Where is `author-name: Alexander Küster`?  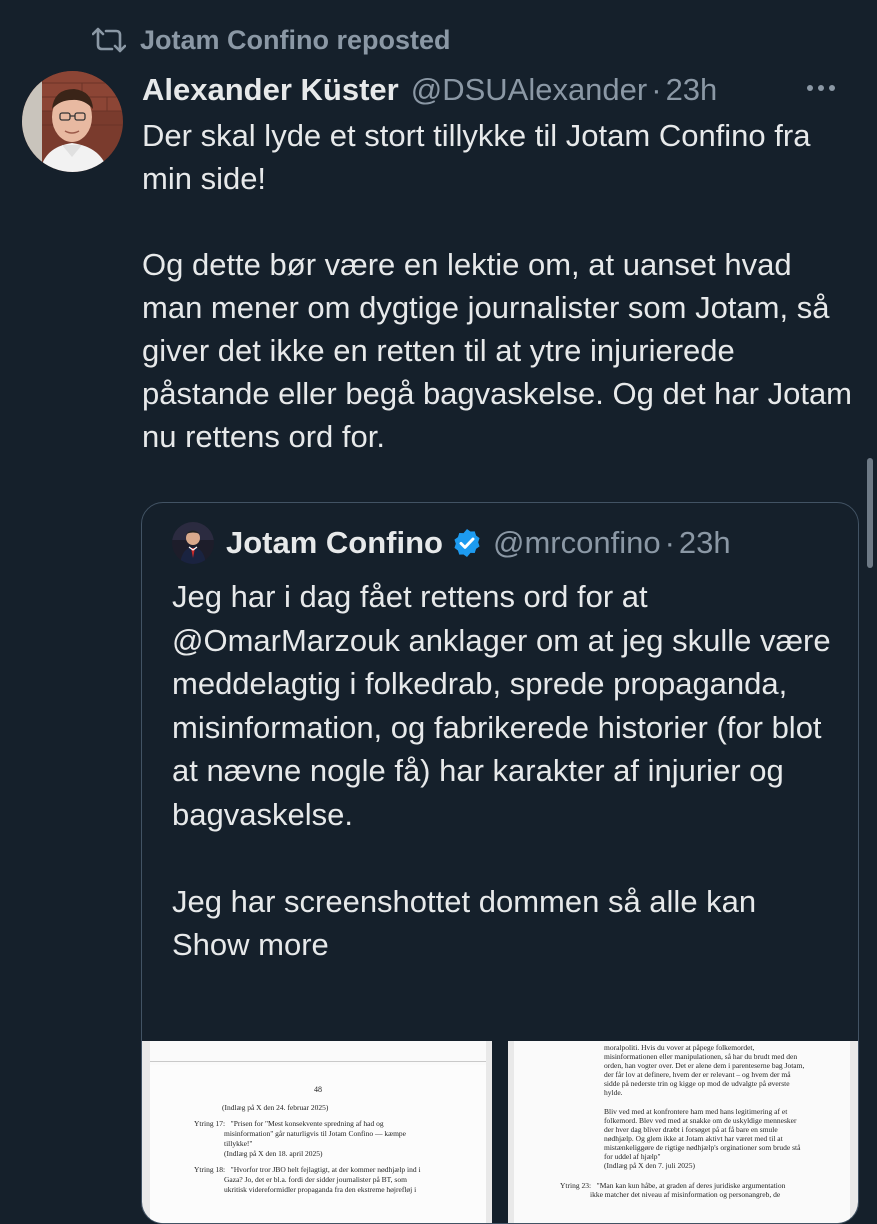
author-name: Alexander Küster is located at coordinates (270, 90).